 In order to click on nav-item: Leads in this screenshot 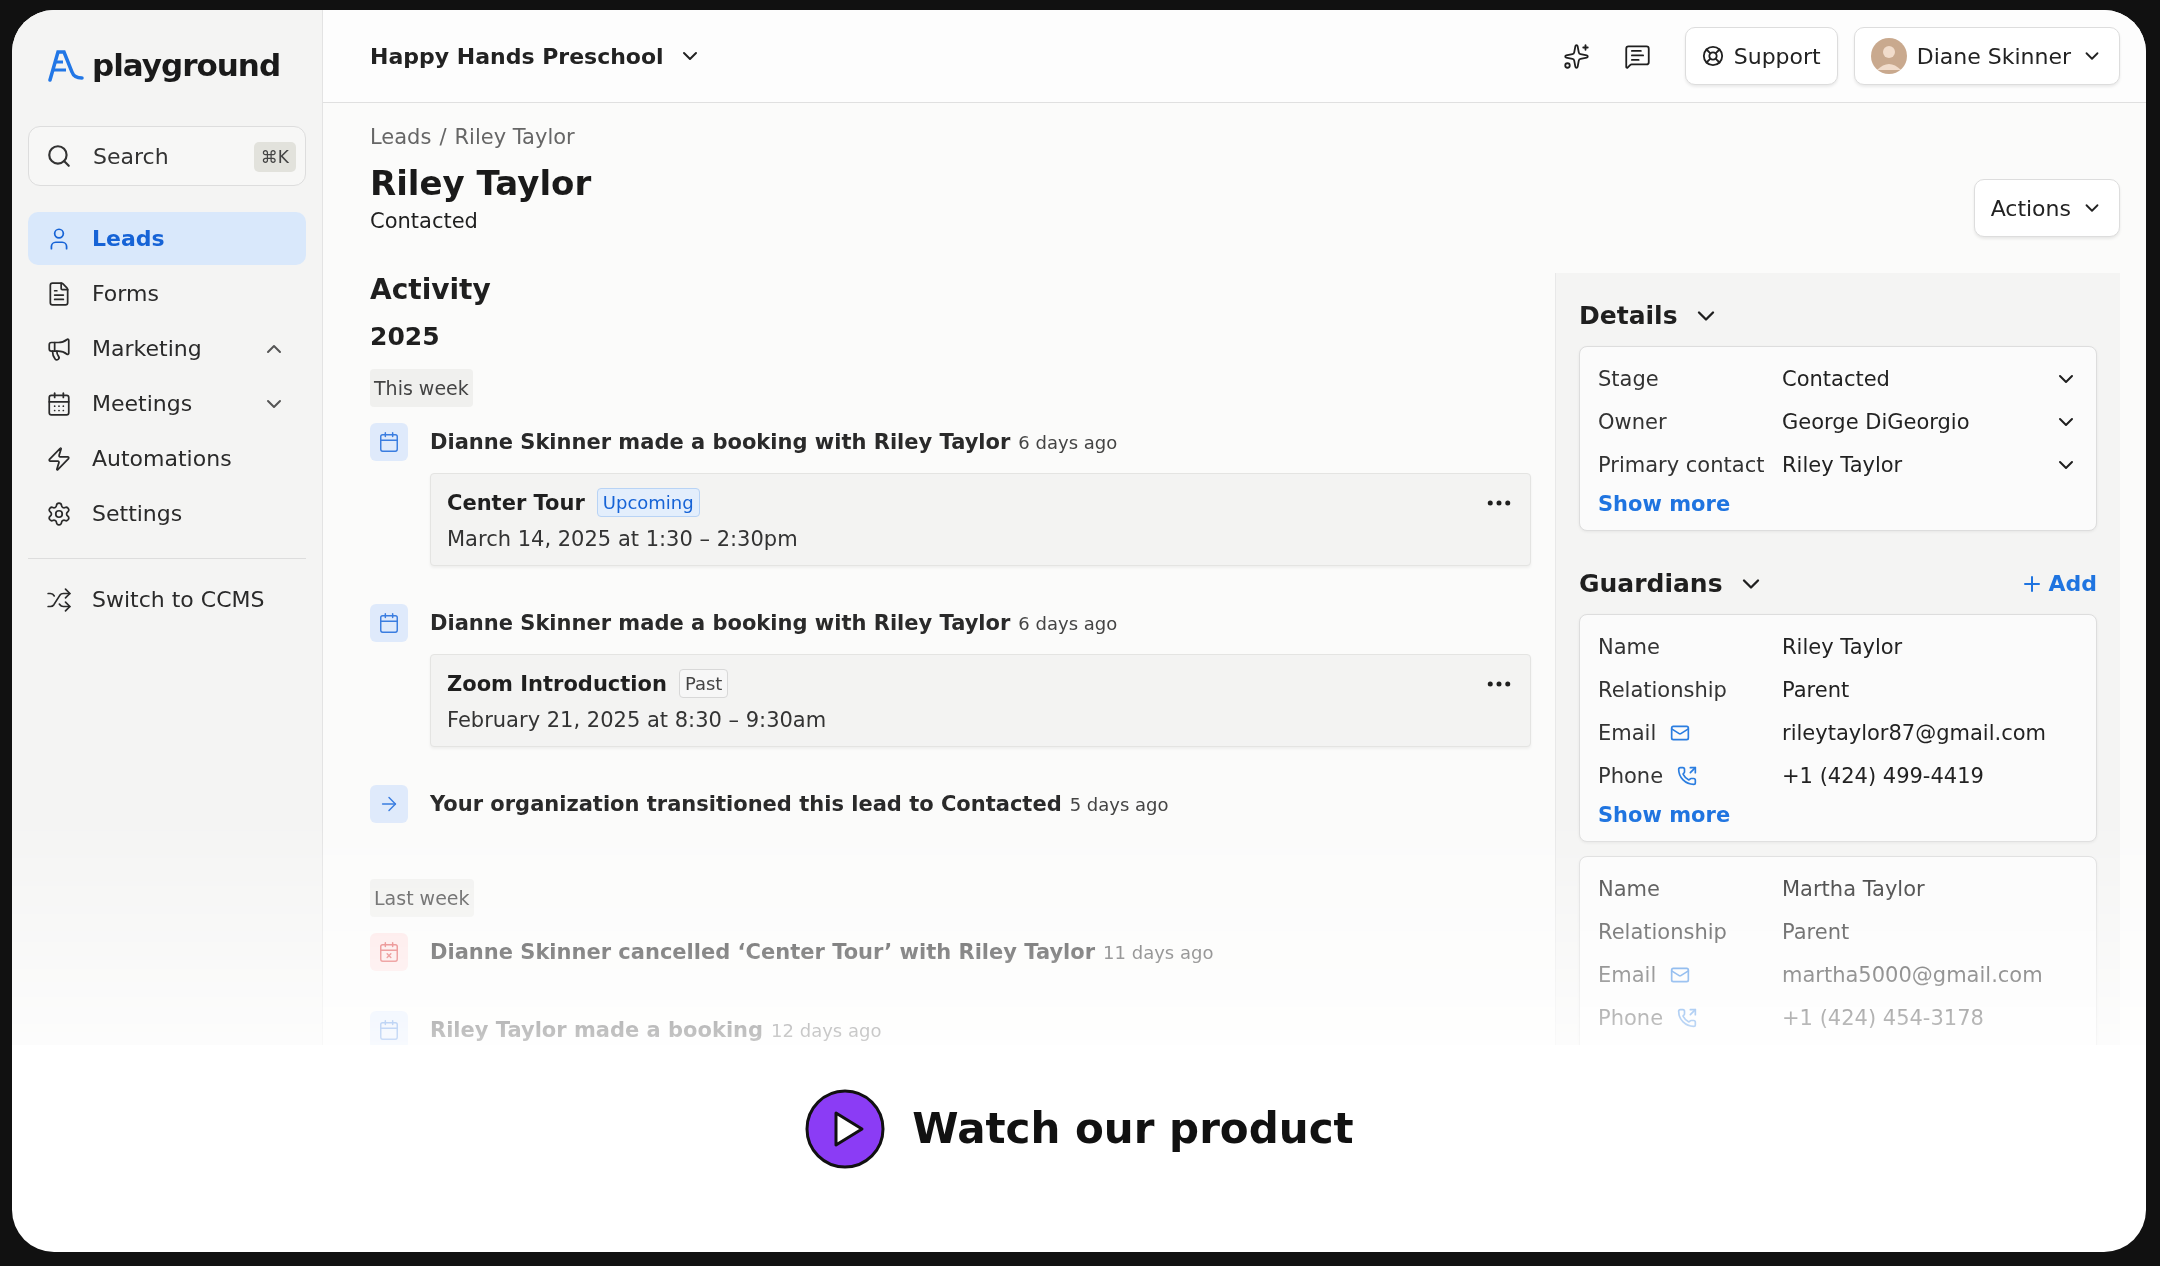, I will do `click(167, 238)`.